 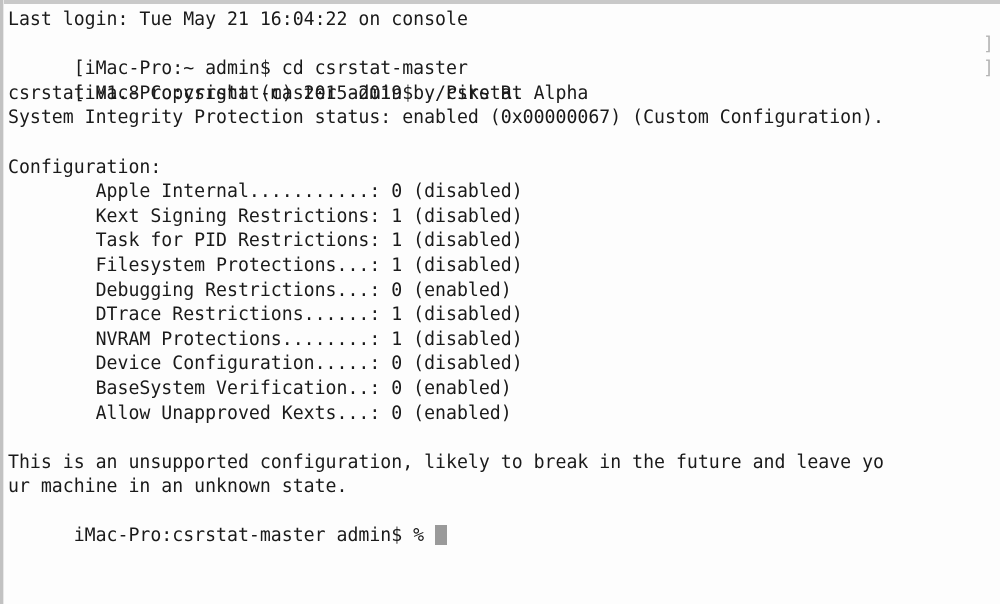 What do you see at coordinates (504, 56) in the screenshot?
I see `terminal-line-command-cd: [iMac-Pro:~ admin$ cd csrstat-master ]` at bounding box center [504, 56].